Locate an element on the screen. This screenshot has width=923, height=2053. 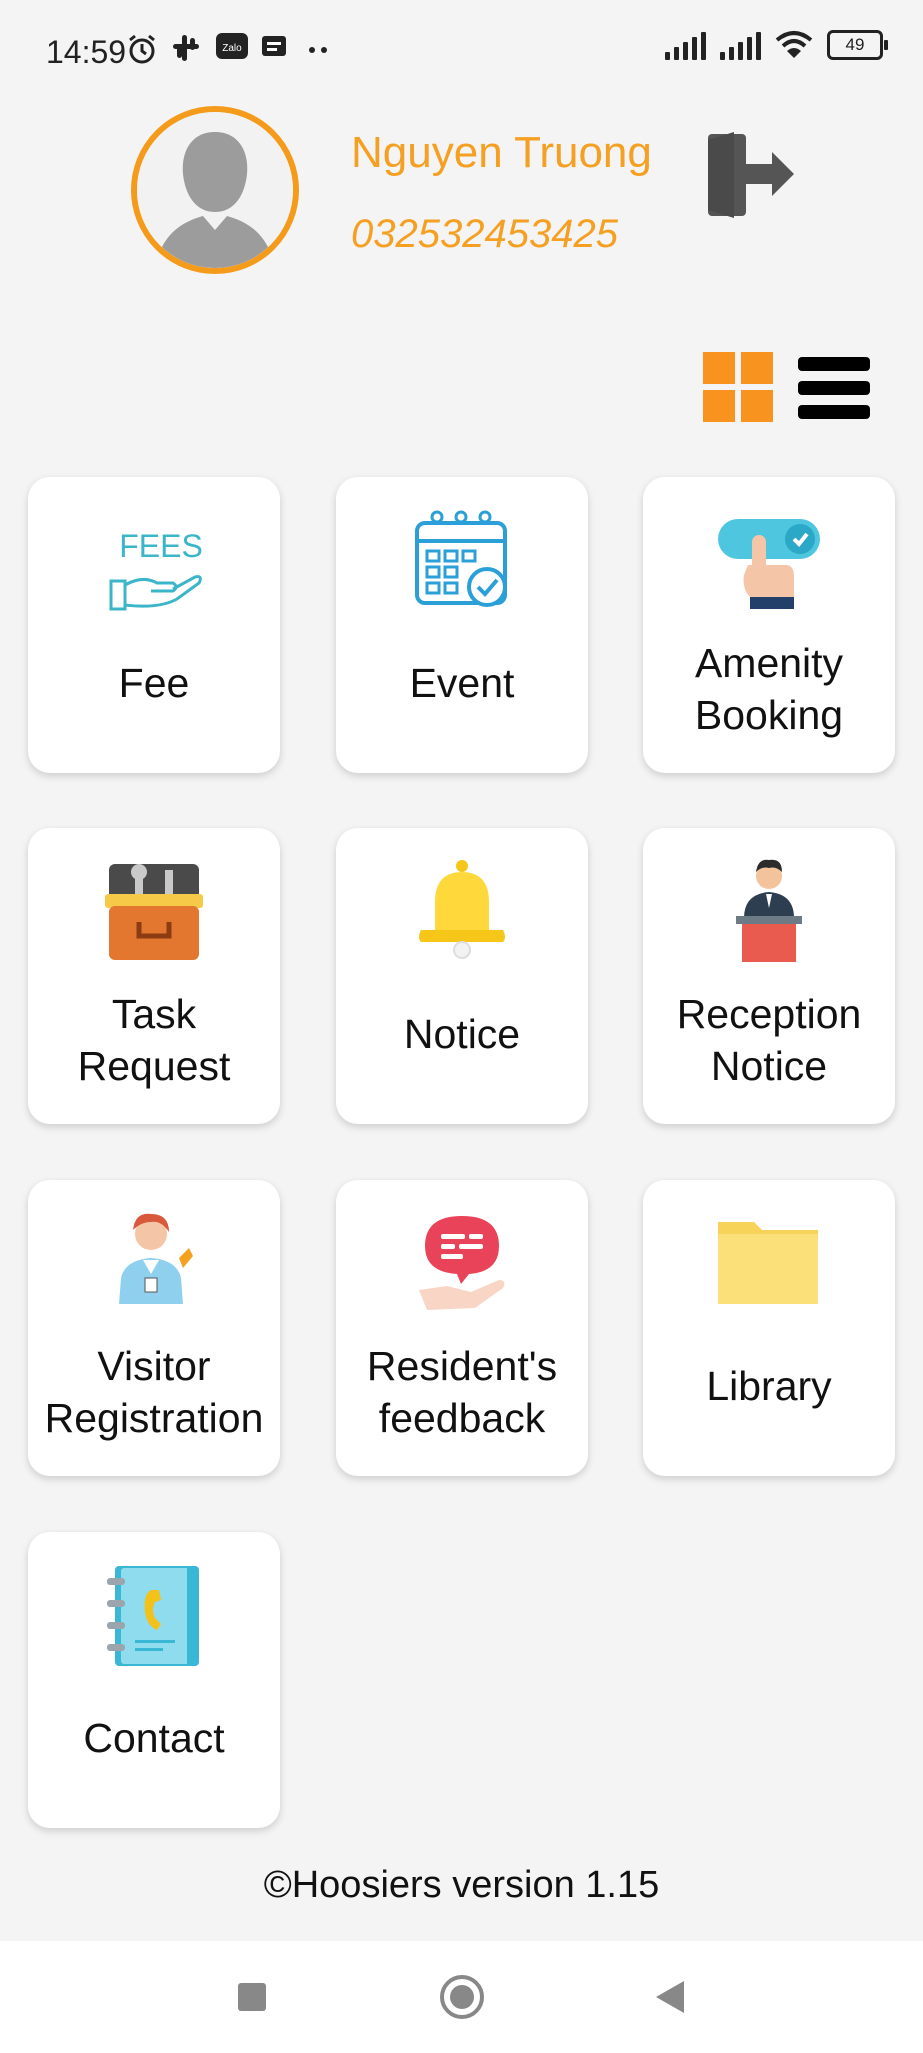
event-label: Event is located at coordinates (462, 683).